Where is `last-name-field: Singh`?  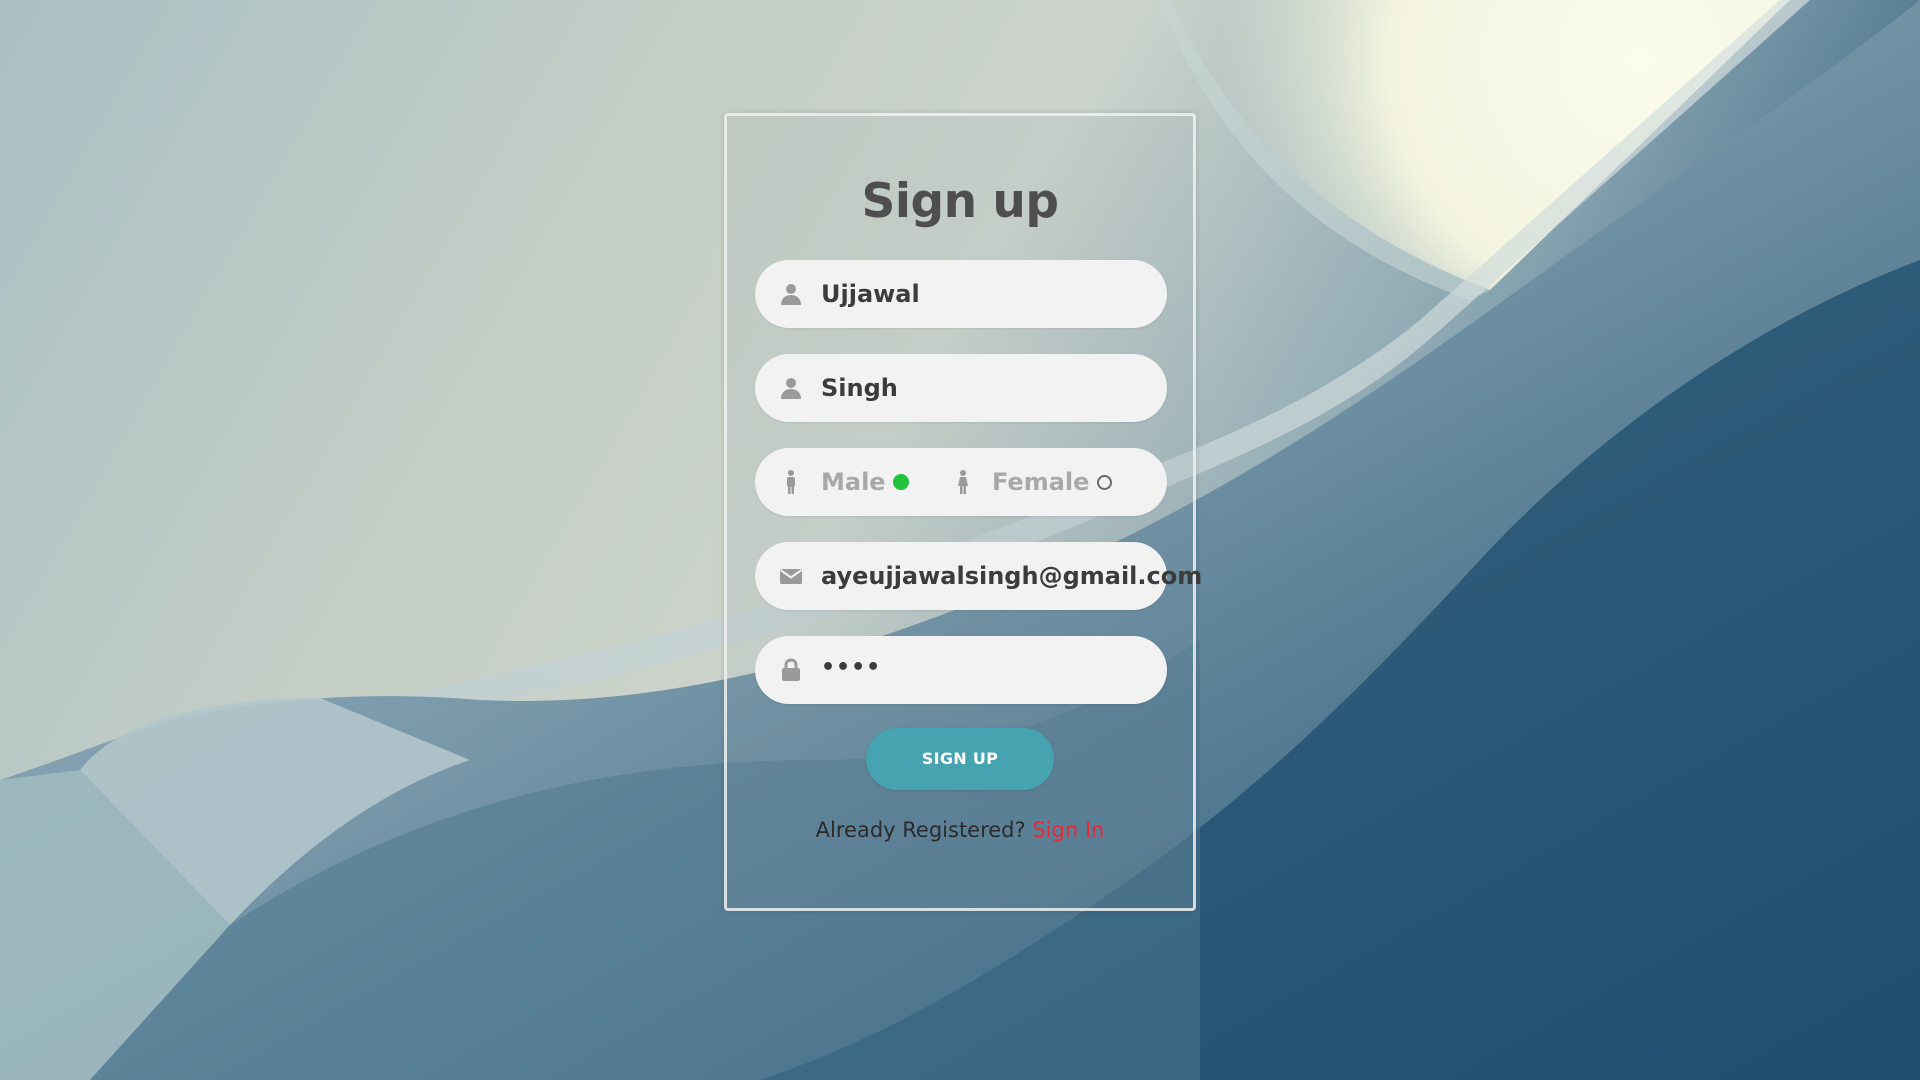 last-name-field: Singh is located at coordinates (961, 388).